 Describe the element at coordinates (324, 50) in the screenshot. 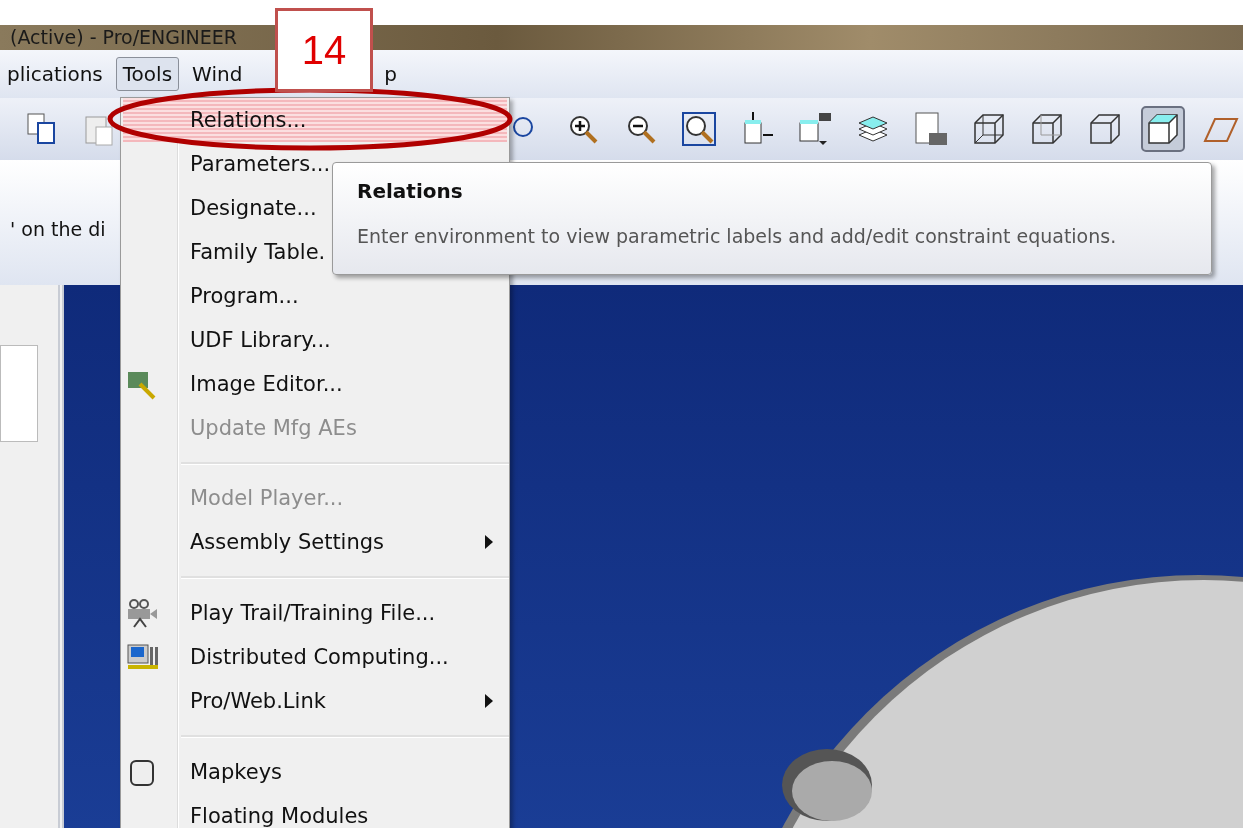

I see `step-number: 14` at that location.